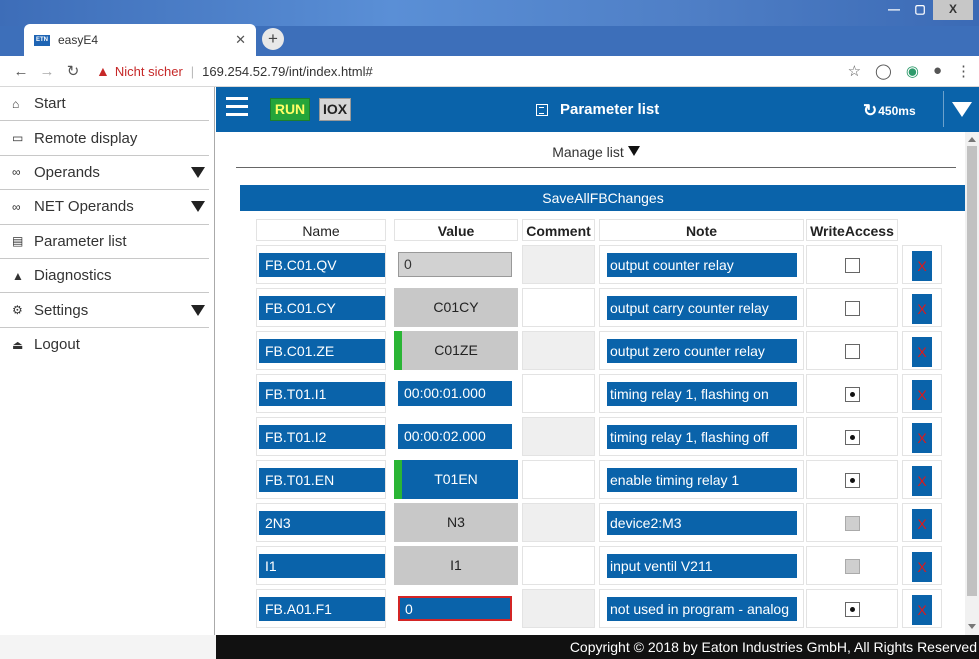 The image size is (979, 659). I want to click on profile-icon: ●, so click(937, 71).